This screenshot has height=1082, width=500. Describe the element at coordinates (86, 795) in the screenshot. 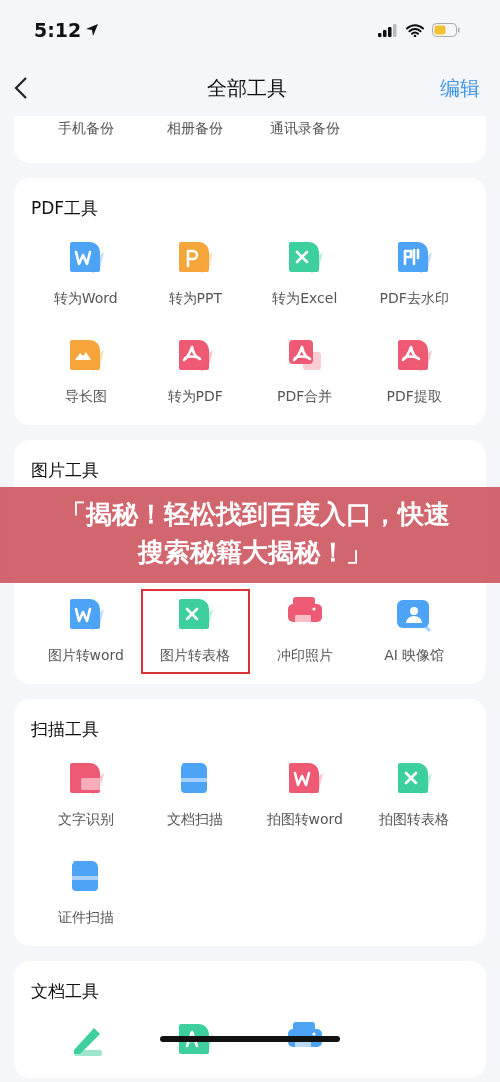

I see `tool-item: 文字识别` at that location.